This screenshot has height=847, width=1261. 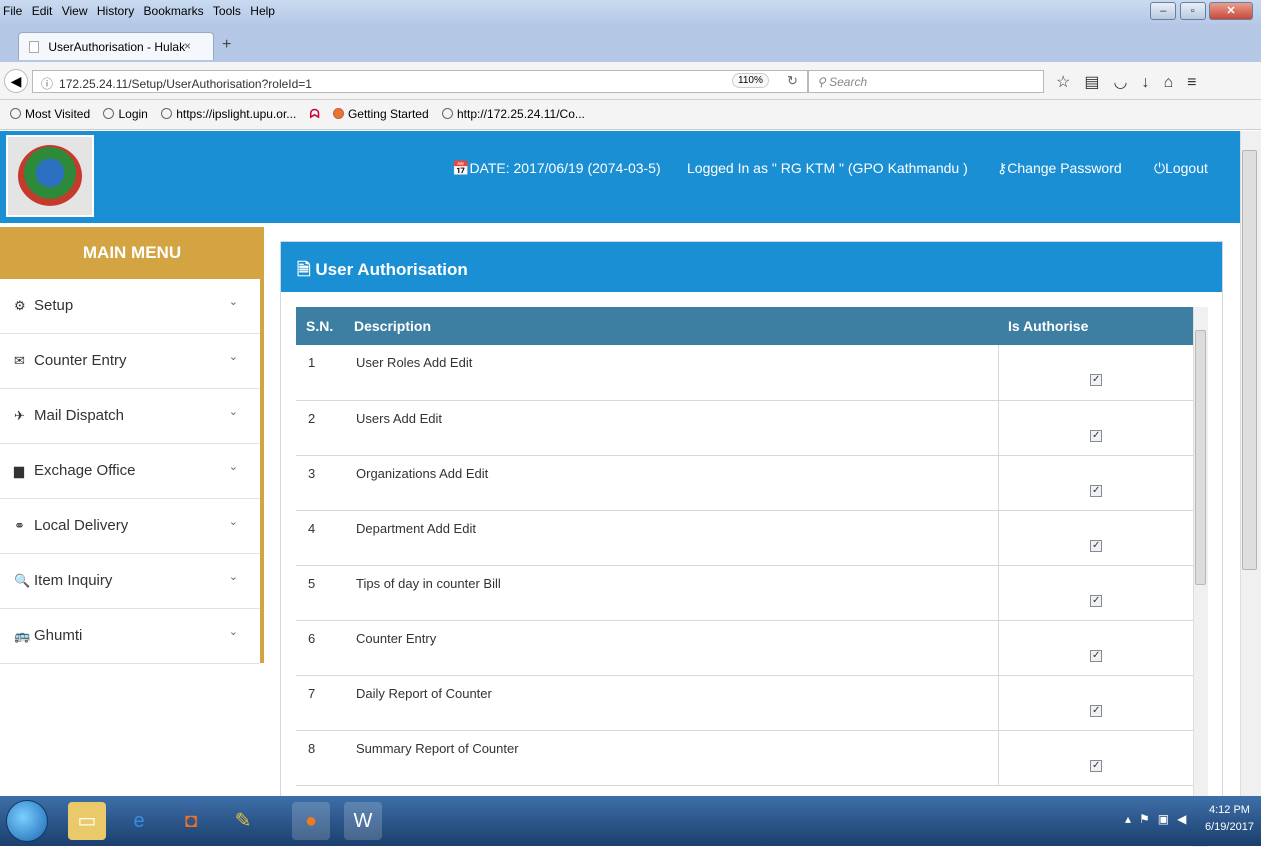 I want to click on new-tab-icon: +, so click(x=226, y=45).